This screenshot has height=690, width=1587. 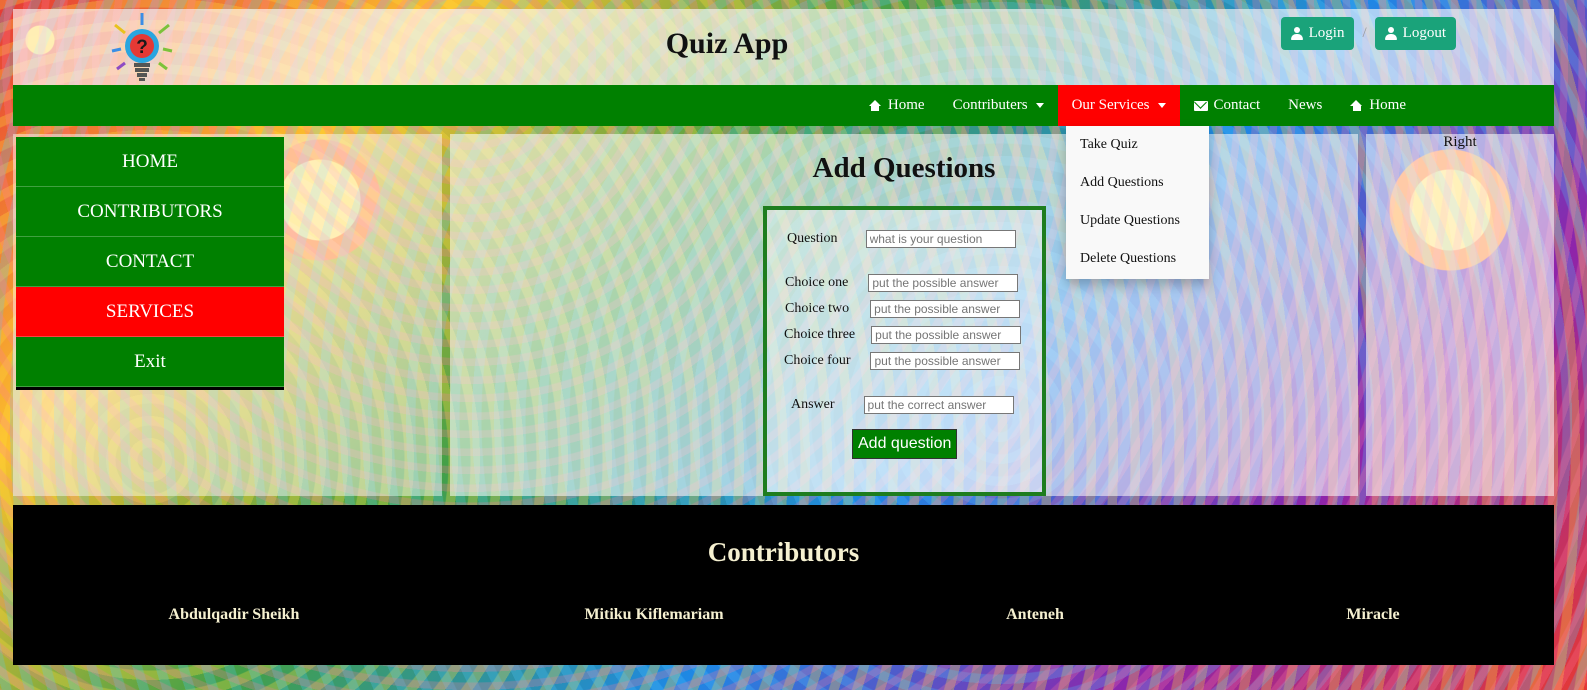 I want to click on auth-buttons: Login / Logout, so click(x=1368, y=33).